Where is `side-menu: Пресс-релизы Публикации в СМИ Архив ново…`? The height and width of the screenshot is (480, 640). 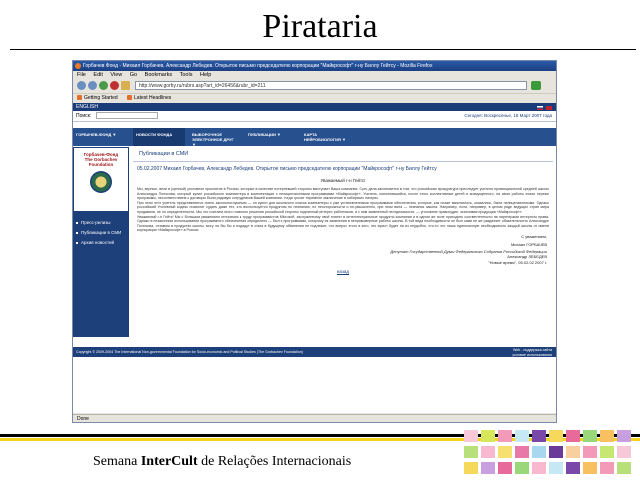 side-menu: Пресс-релизы Публикации в СМИ Архив ново… is located at coordinates (101, 230).